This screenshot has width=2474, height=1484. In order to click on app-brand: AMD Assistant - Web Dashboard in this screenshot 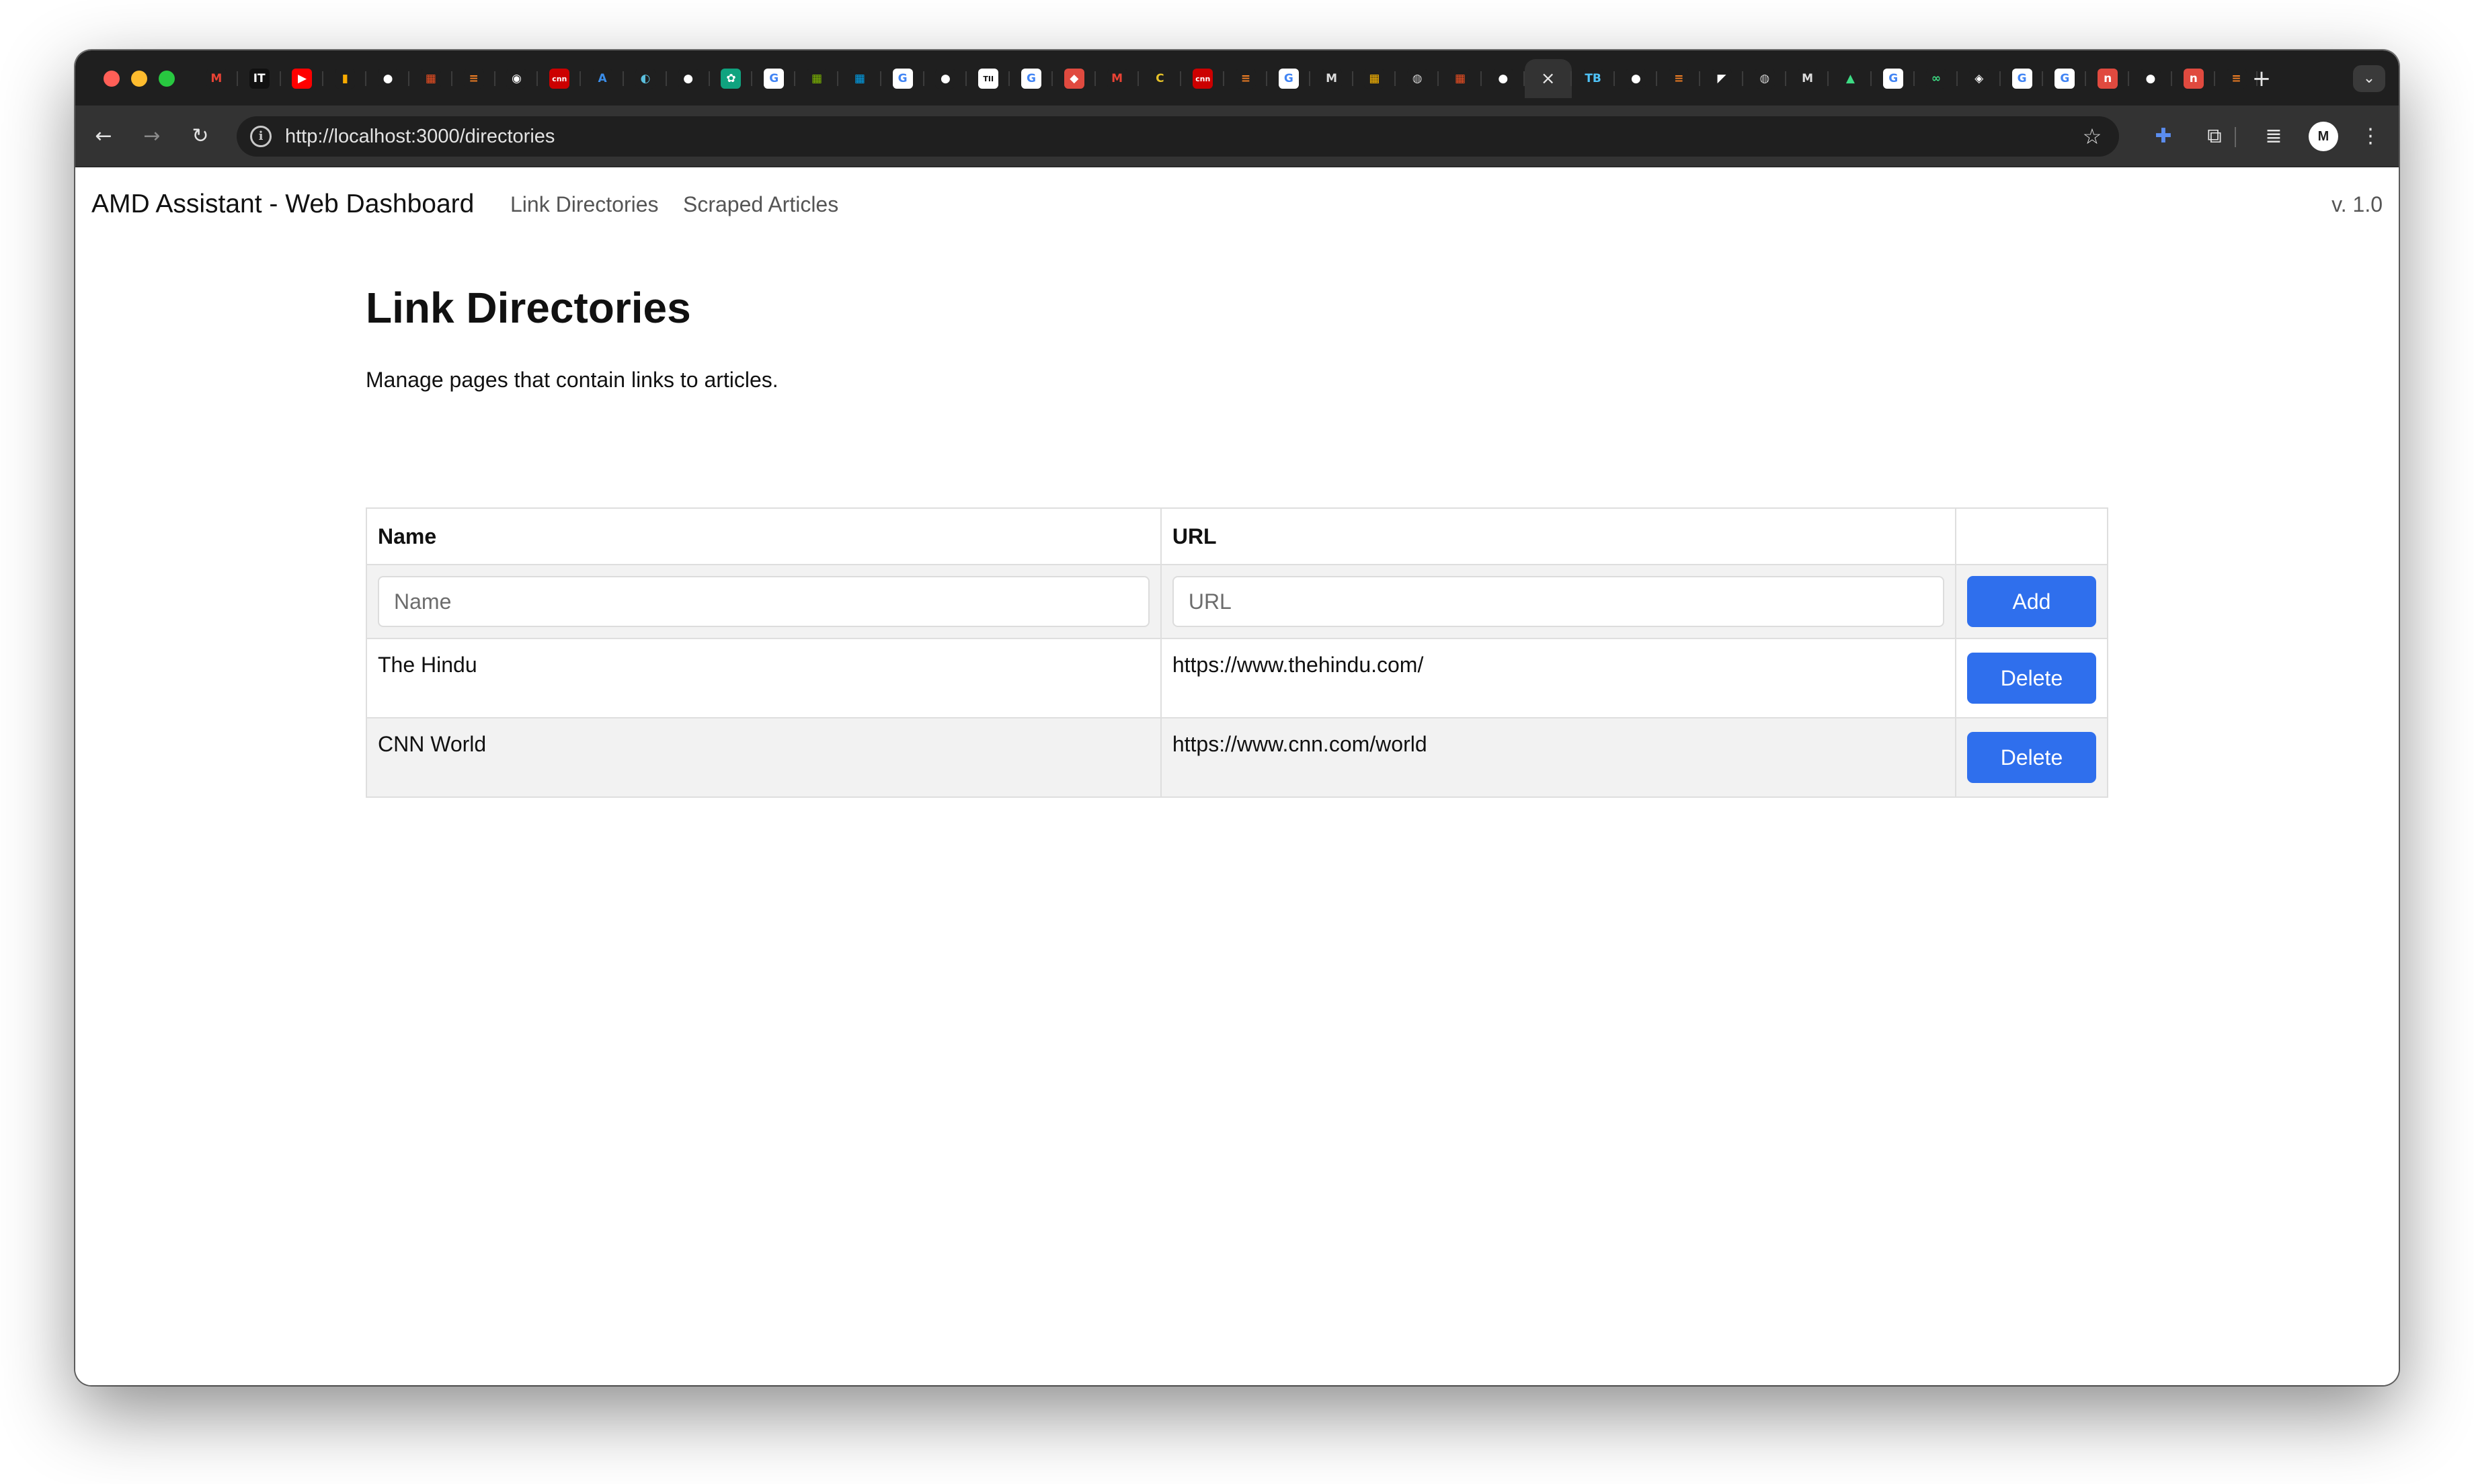, I will do `click(282, 204)`.